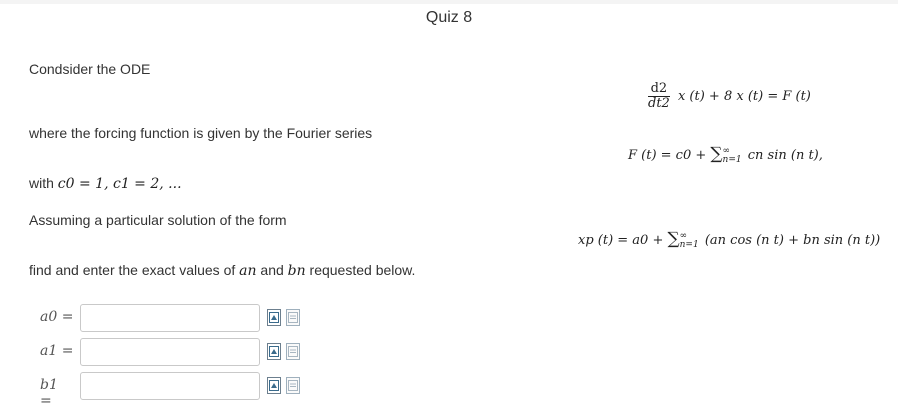 Image resolution: width=898 pixels, height=420 pixels. What do you see at coordinates (669, 155) in the screenshot?
I see `fourier-lhs: F (t) = c0 +` at bounding box center [669, 155].